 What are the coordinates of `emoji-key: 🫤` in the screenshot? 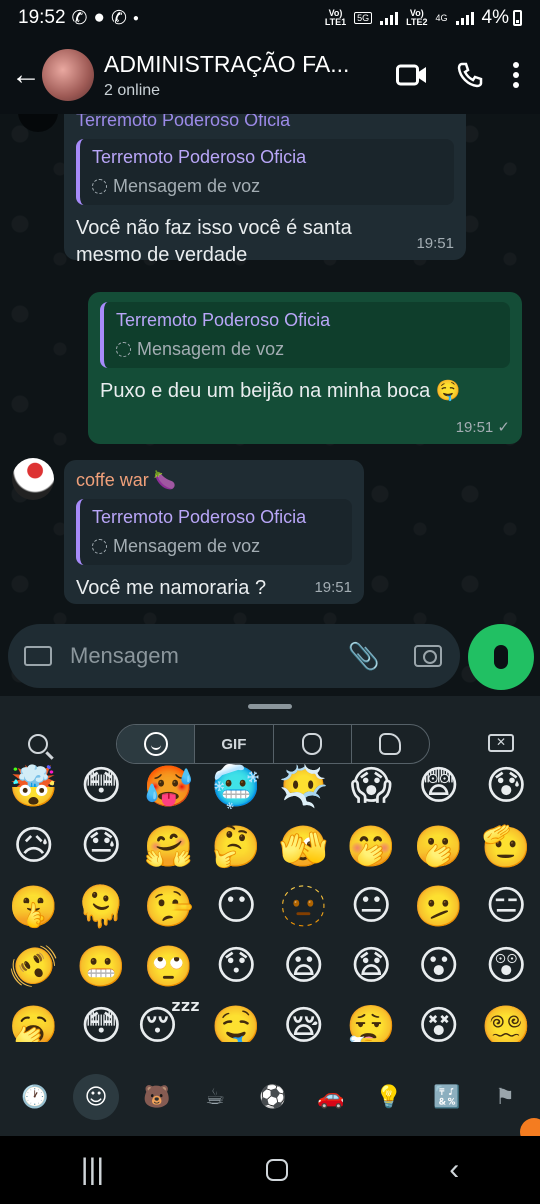 It's located at (439, 906).